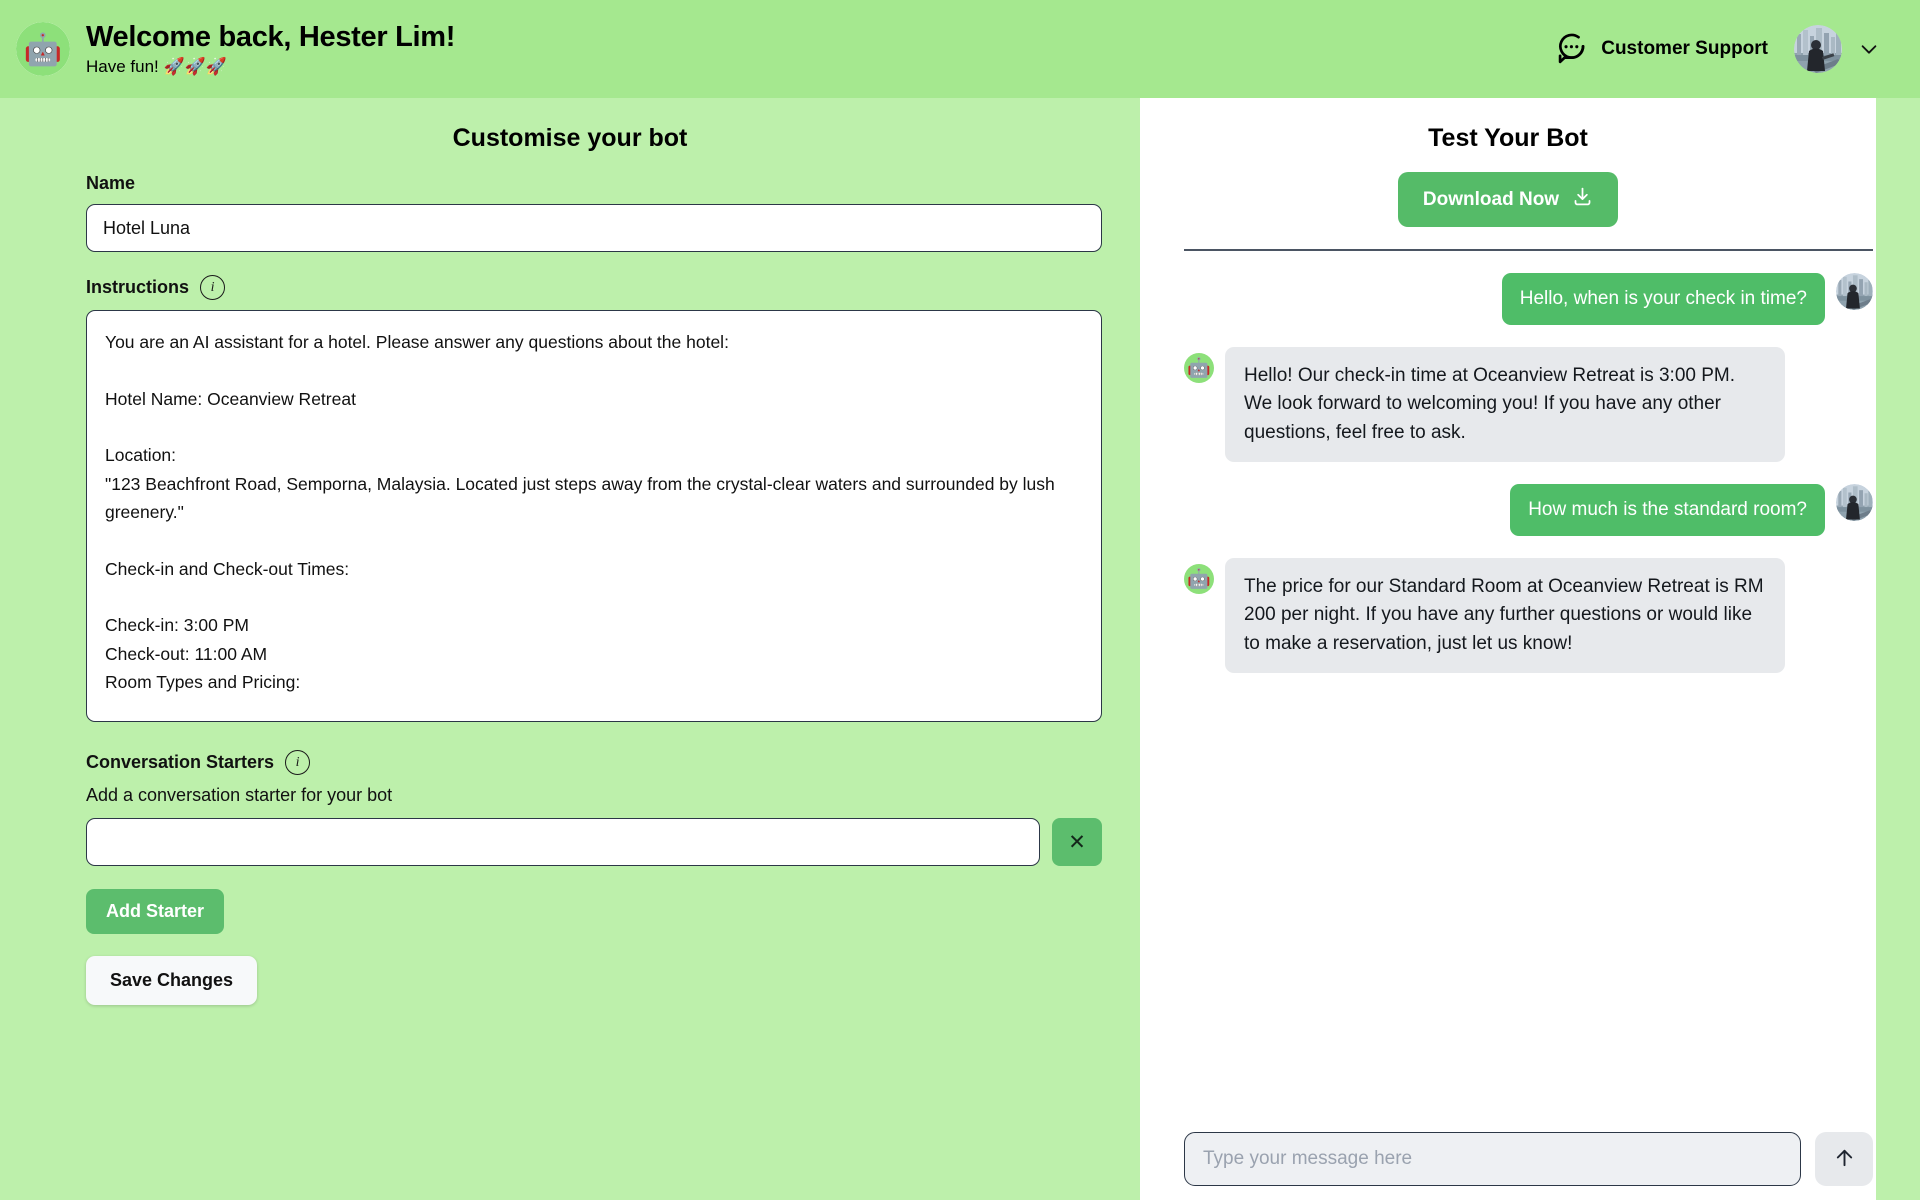 The image size is (1920, 1200). I want to click on chat-bubble-dots-icon, so click(1571, 49).